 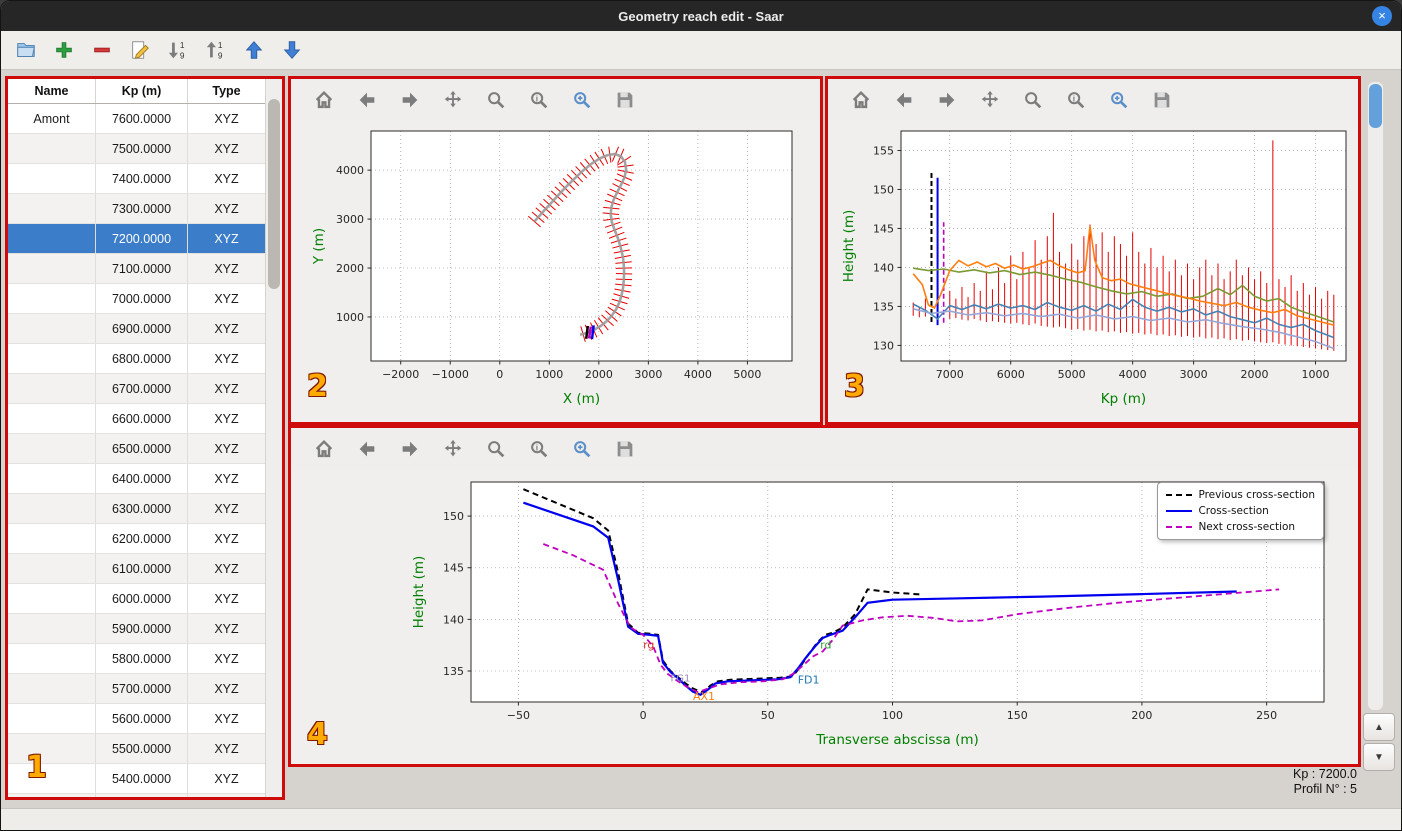 I want to click on table-row: 6900.0000 XYZ, so click(x=137, y=329).